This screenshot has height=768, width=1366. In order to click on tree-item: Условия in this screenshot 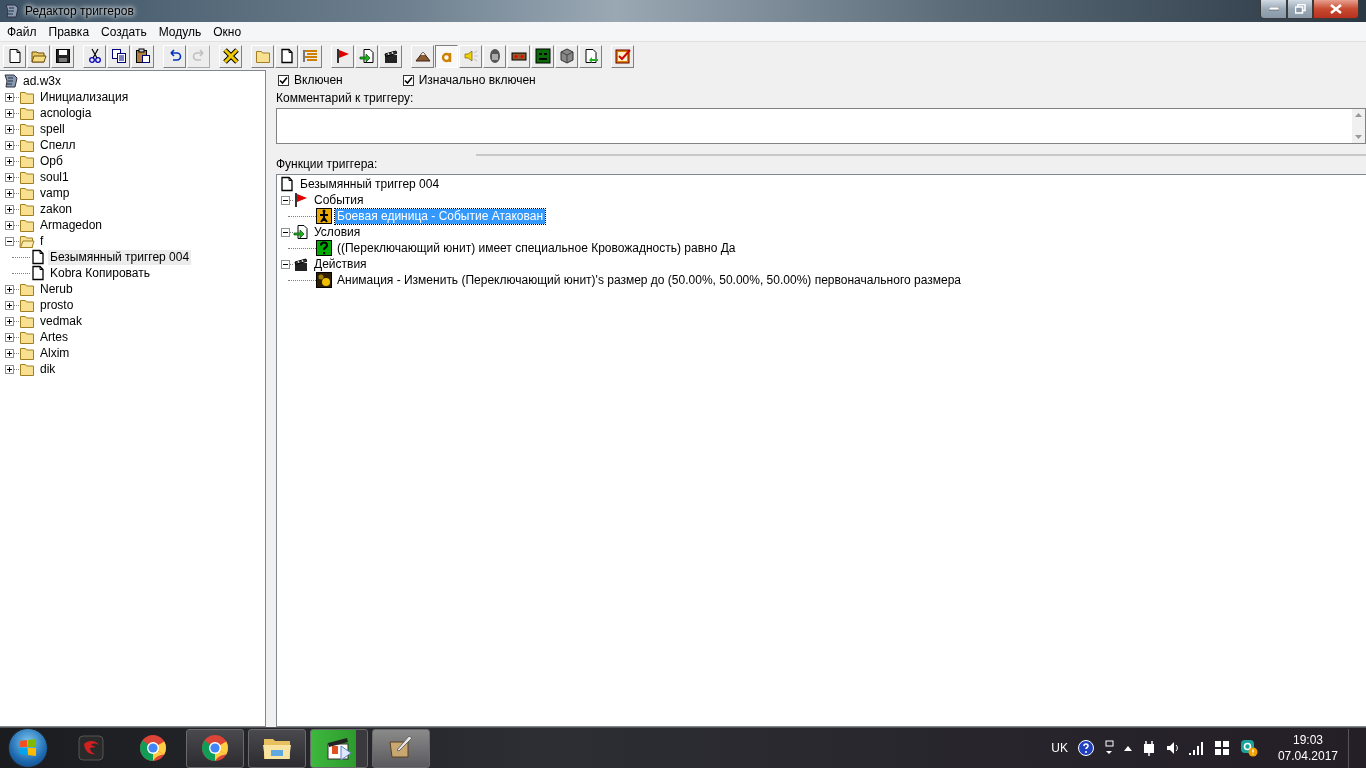, I will do `click(337, 232)`.